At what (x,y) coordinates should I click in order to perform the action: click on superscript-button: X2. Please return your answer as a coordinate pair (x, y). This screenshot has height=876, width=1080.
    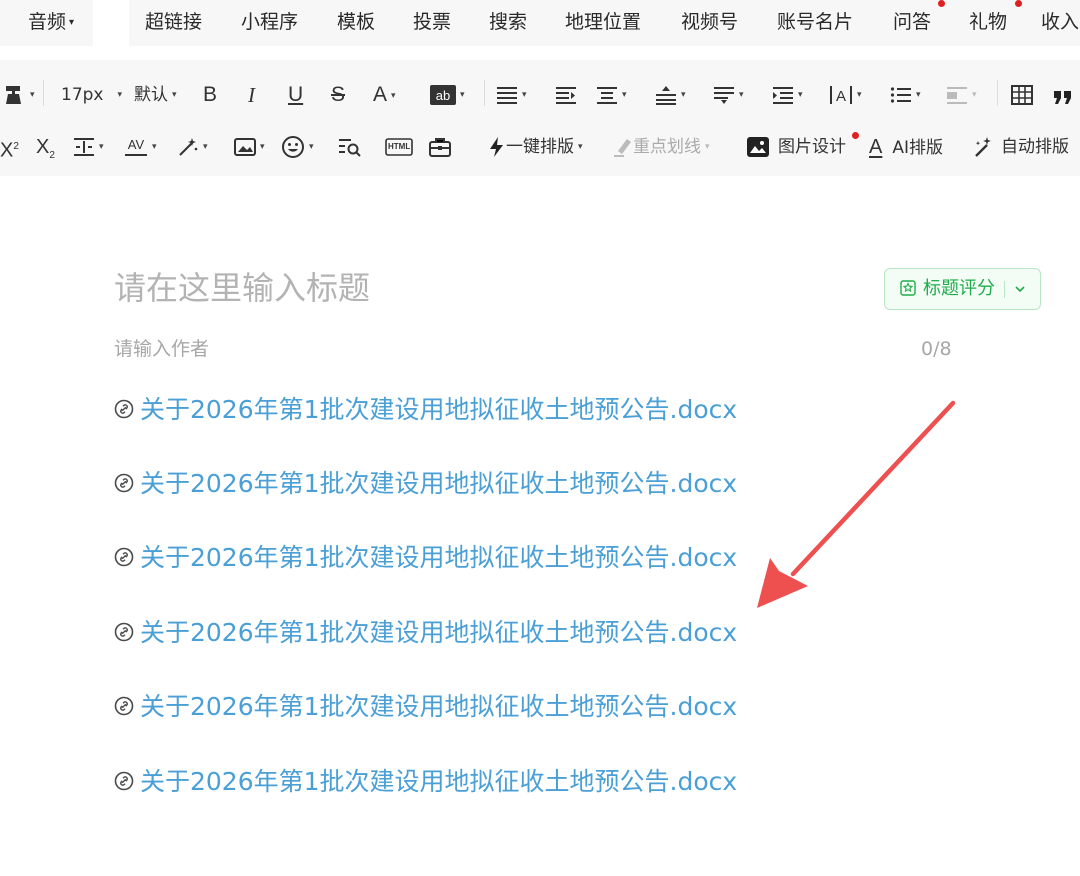
    Looking at the image, I should click on (9, 147).